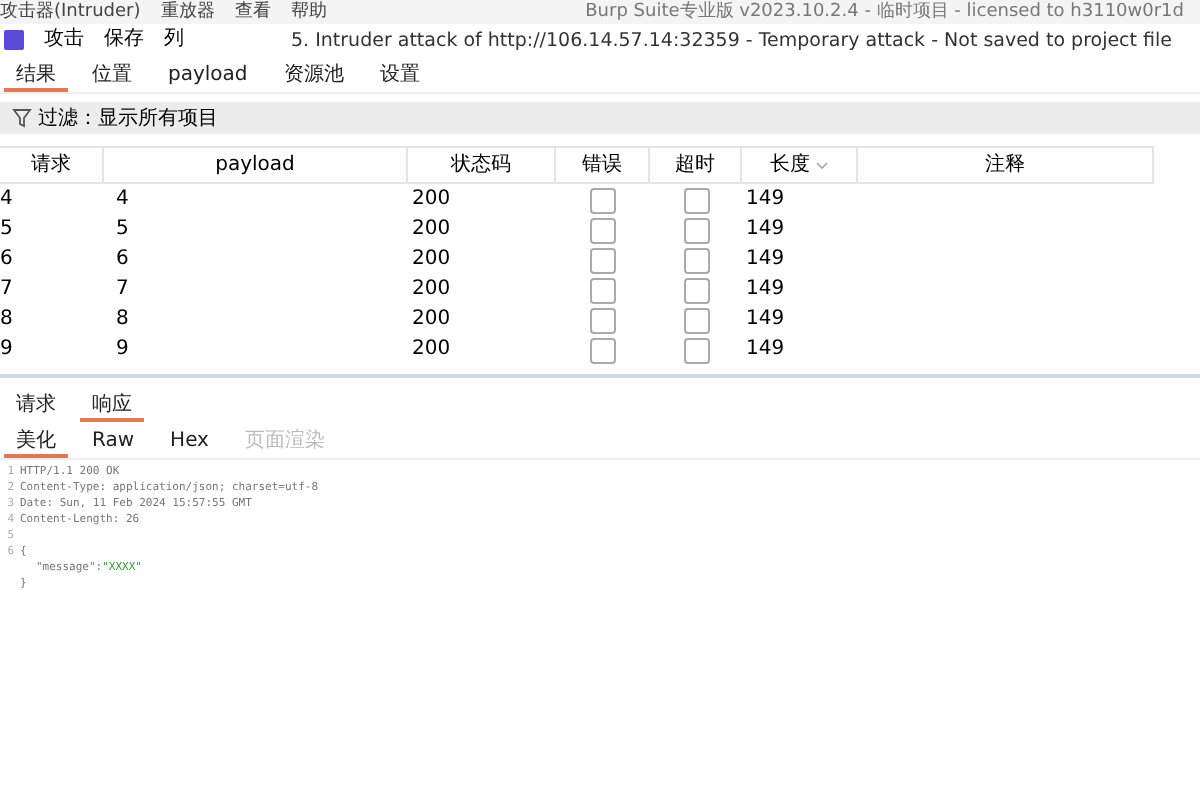 This screenshot has height=800, width=1200. Describe the element at coordinates (52, 165) in the screenshot. I see `column-header: 请求` at that location.